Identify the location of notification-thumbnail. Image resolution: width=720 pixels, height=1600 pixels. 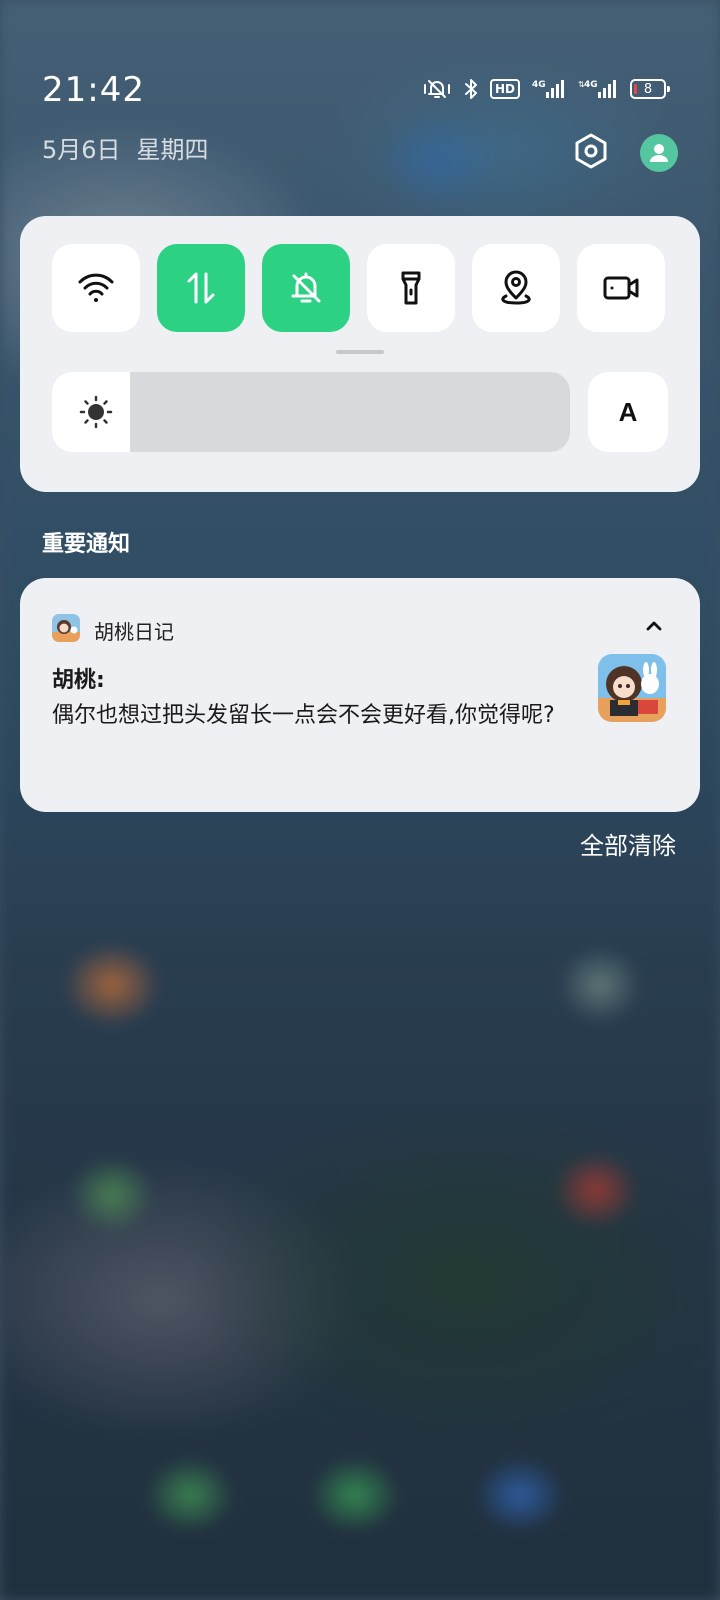
(632, 688).